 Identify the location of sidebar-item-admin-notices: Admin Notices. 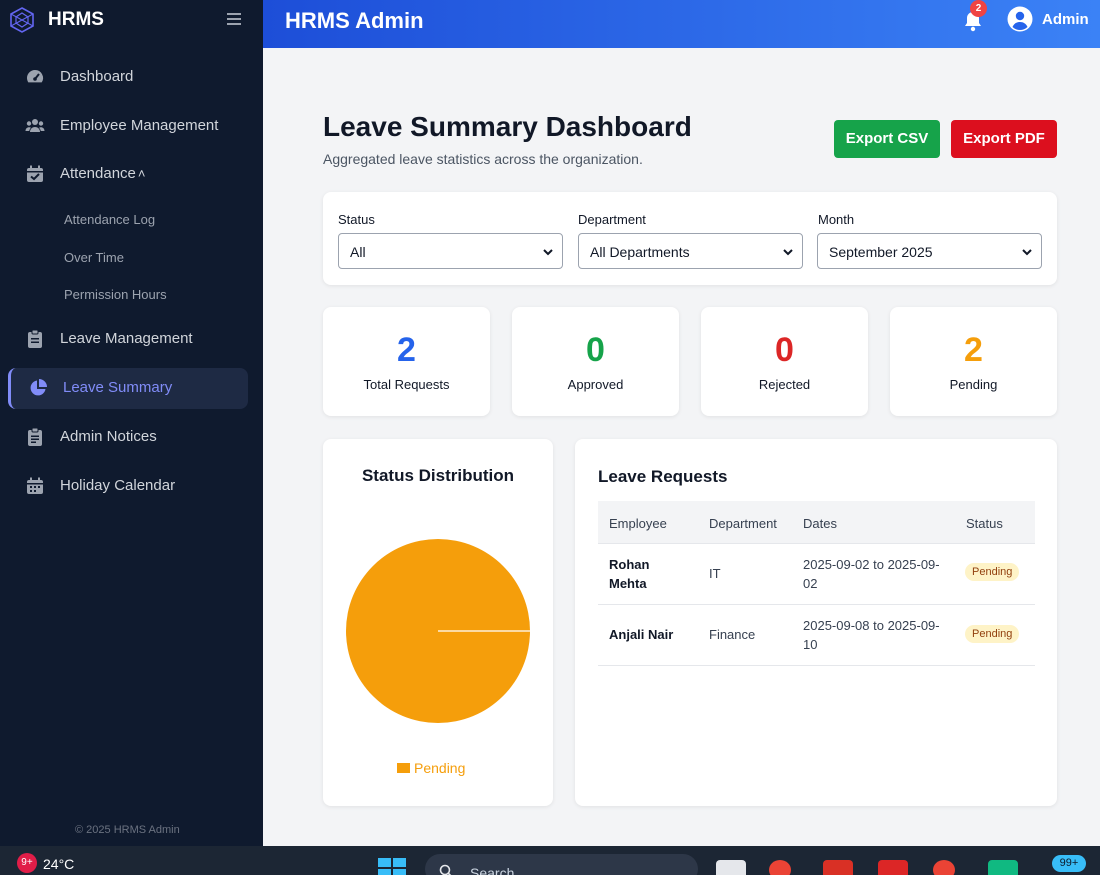
(128, 437).